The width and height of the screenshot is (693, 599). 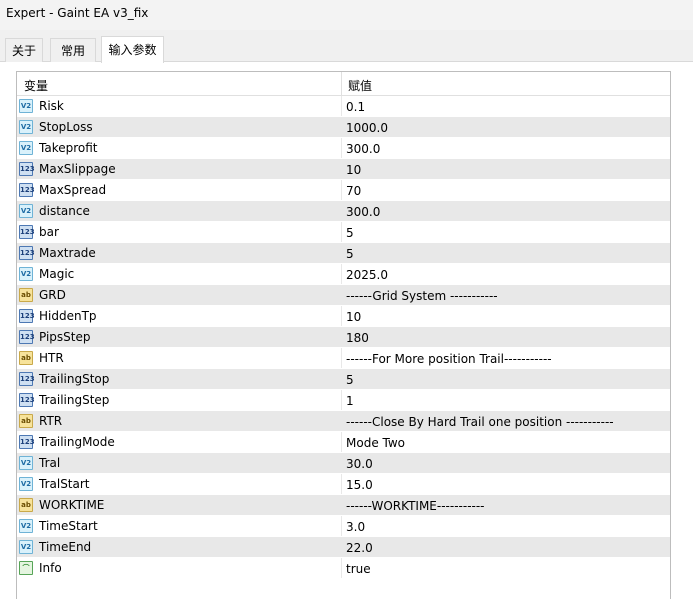 What do you see at coordinates (179, 274) in the screenshot?
I see `variable-cell: V2 Magic` at bounding box center [179, 274].